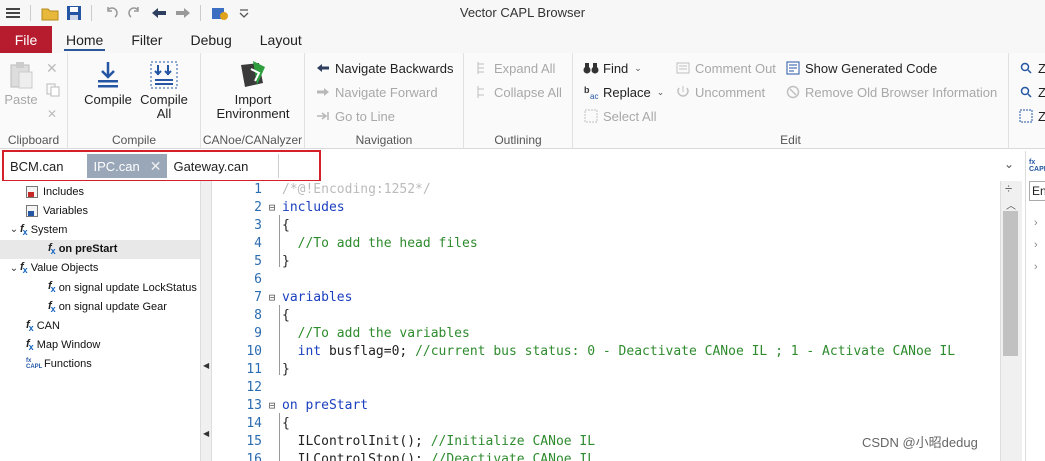 This screenshot has width=1045, height=461. What do you see at coordinates (612, 68) in the screenshot?
I see `find-button: Find ⌄` at bounding box center [612, 68].